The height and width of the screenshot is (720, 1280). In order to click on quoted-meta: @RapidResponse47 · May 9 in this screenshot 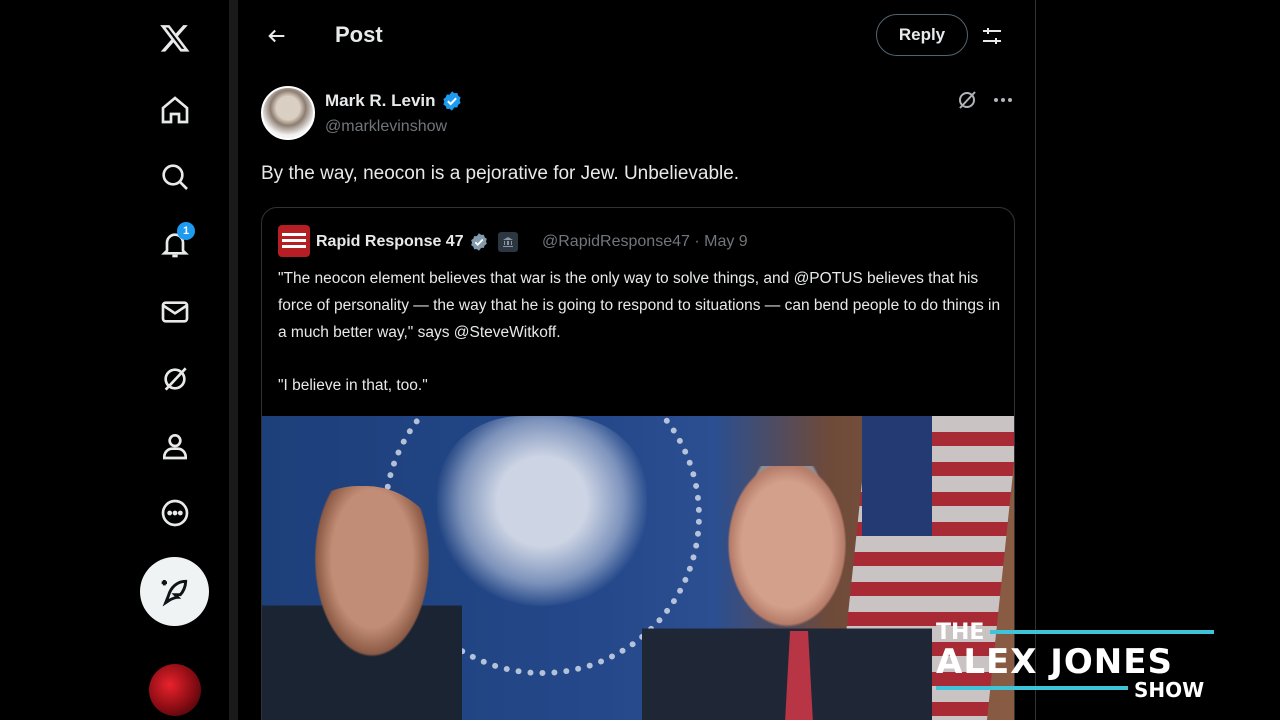, I will do `click(645, 242)`.